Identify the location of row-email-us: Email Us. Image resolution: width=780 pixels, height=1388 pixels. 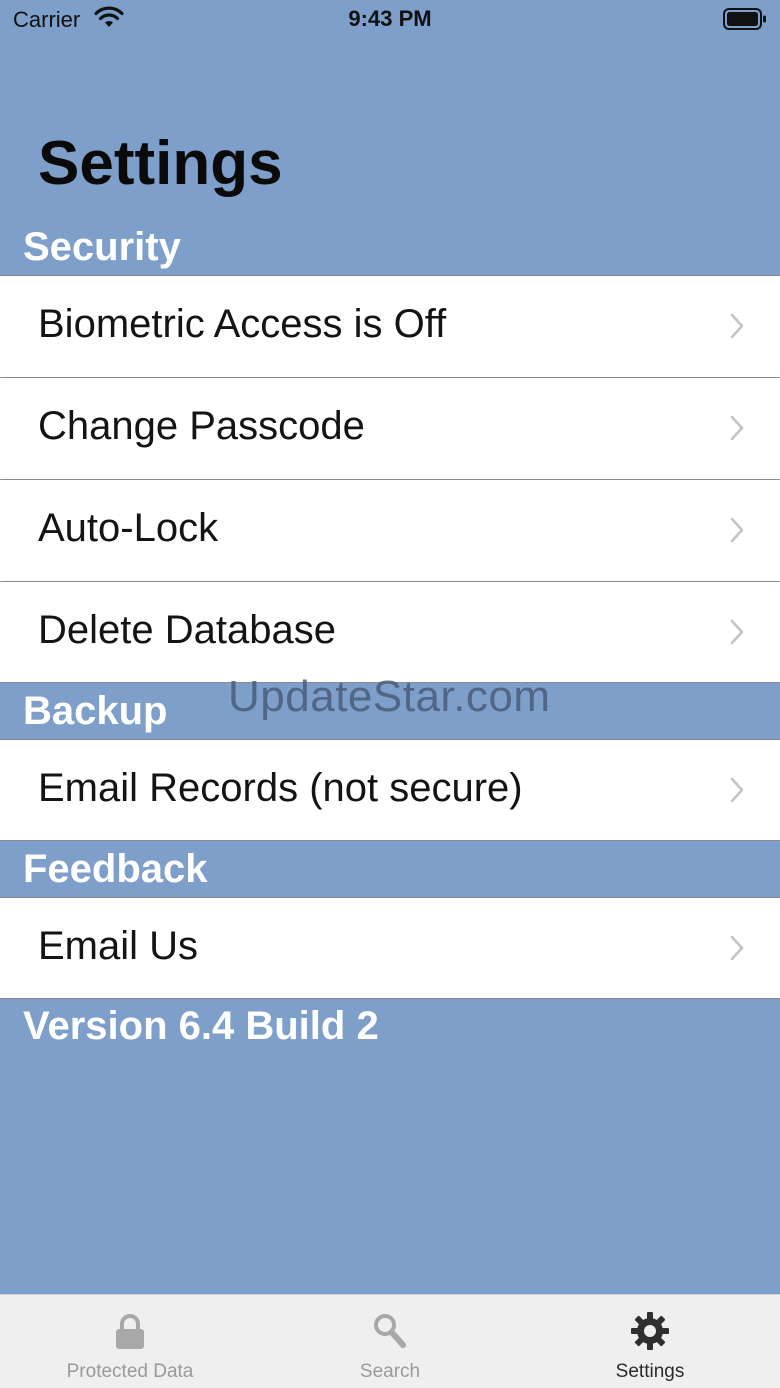
(390, 948).